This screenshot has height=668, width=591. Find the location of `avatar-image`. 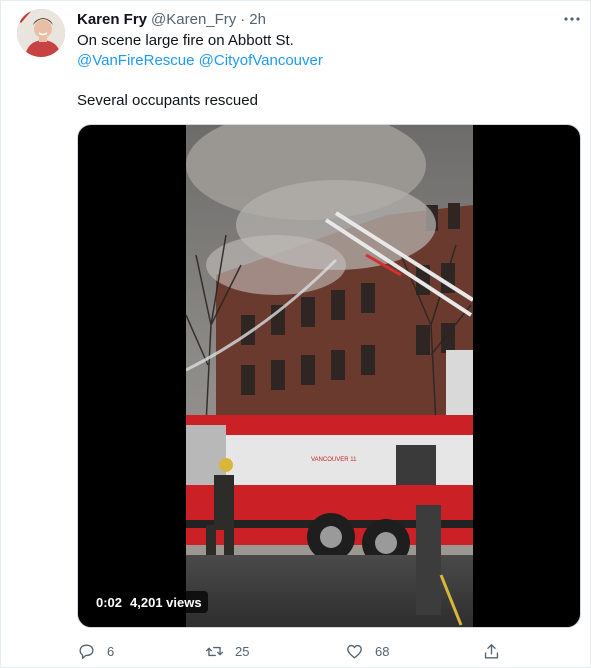

avatar-image is located at coordinates (41, 33).